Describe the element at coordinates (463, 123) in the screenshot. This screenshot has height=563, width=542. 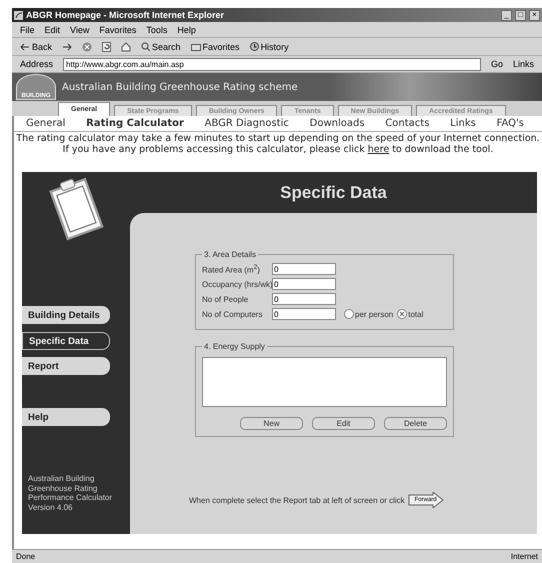
I see `nav-link: Links` at that location.